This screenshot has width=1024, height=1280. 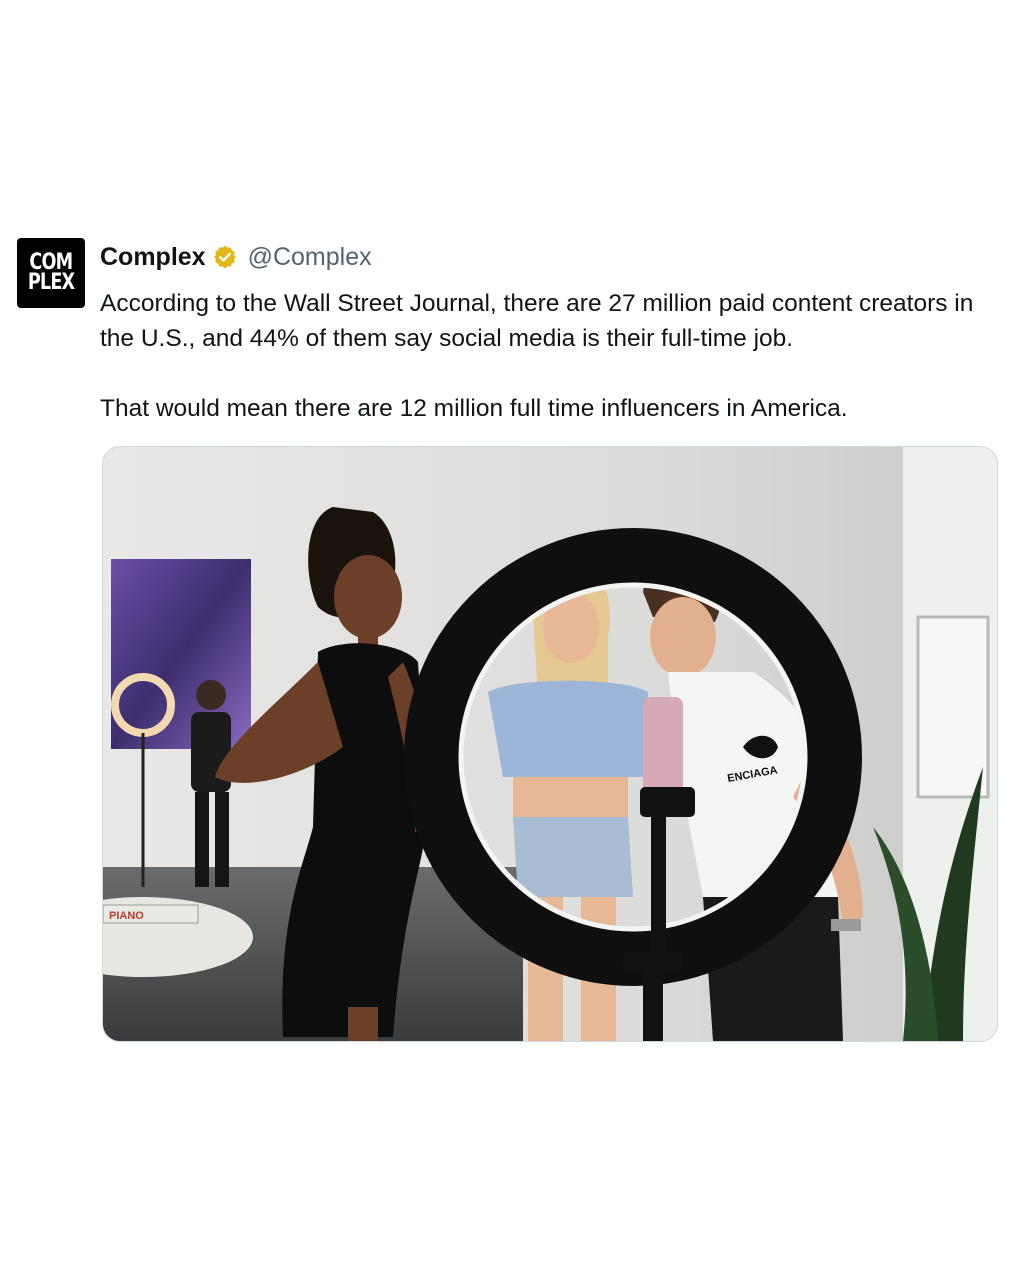 I want to click on background-person, so click(x=211, y=695).